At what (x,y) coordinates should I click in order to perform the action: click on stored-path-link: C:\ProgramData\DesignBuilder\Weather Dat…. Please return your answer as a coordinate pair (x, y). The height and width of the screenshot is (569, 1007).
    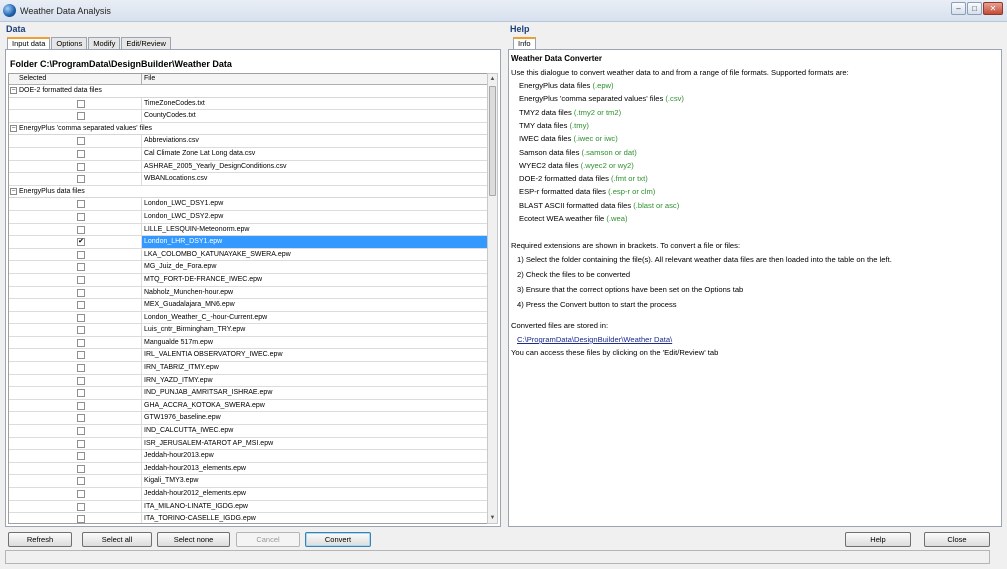
    Looking at the image, I should click on (594, 339).